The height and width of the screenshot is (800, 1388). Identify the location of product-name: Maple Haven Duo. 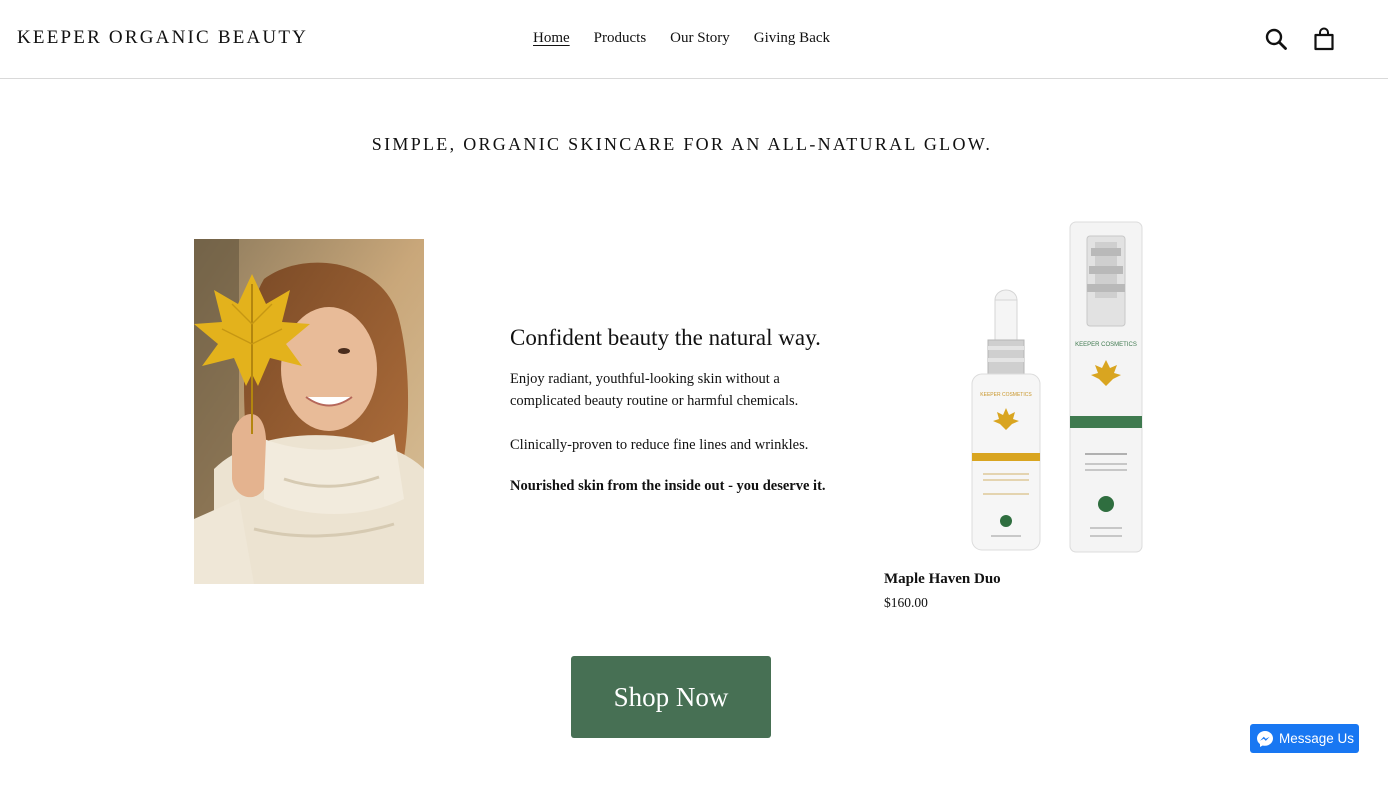
(942, 579).